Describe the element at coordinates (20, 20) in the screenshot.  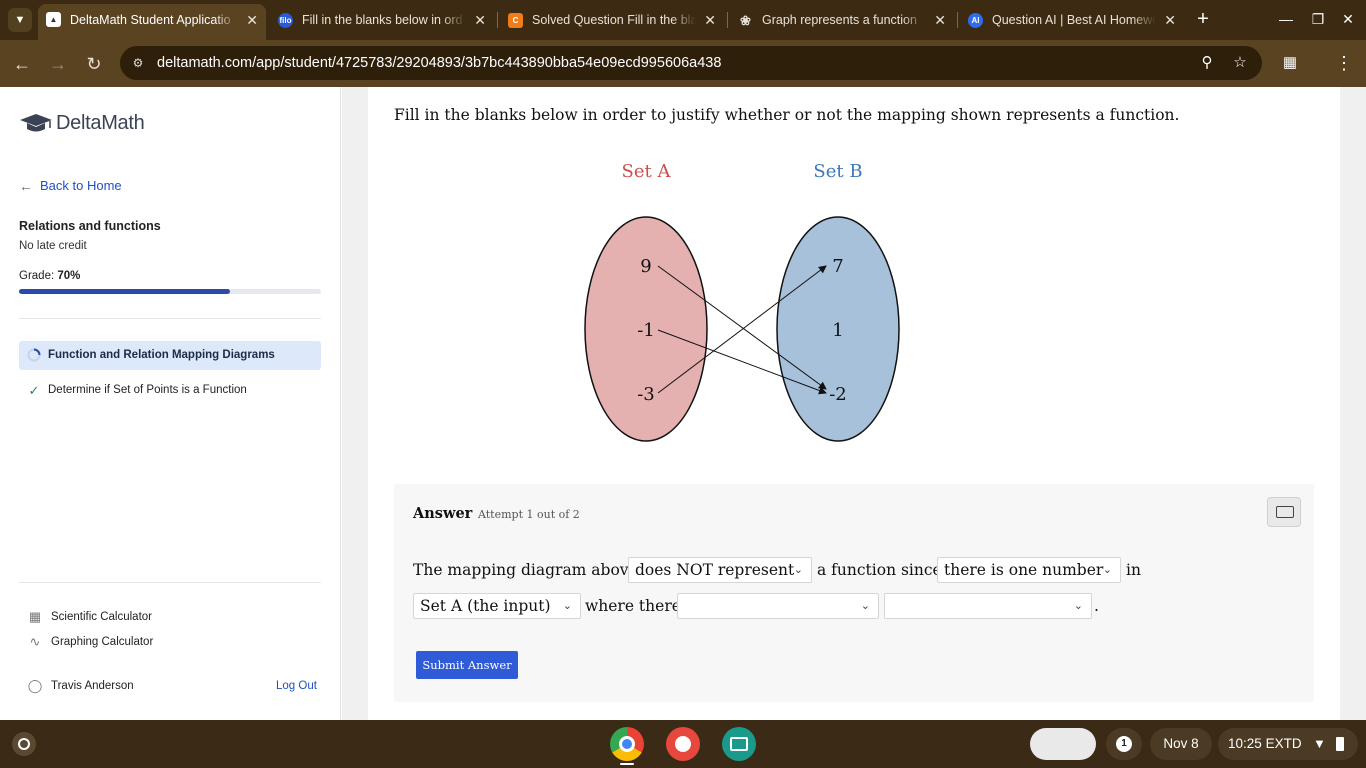
I see `tab-search-button: ▼` at that location.